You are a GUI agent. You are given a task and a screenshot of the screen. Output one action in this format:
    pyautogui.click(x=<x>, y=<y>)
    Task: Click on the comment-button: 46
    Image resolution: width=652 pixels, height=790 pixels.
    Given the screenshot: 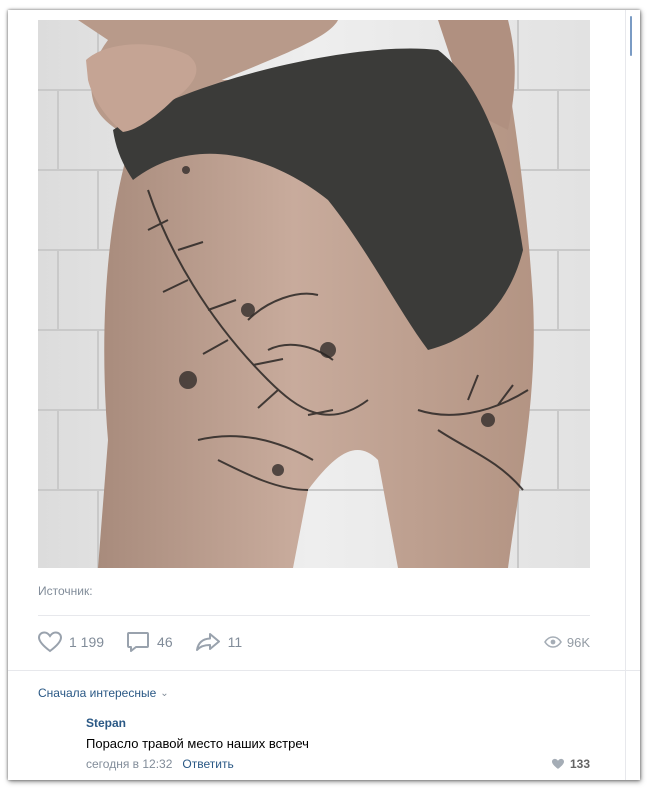 What is the action you would take?
    pyautogui.click(x=149, y=642)
    